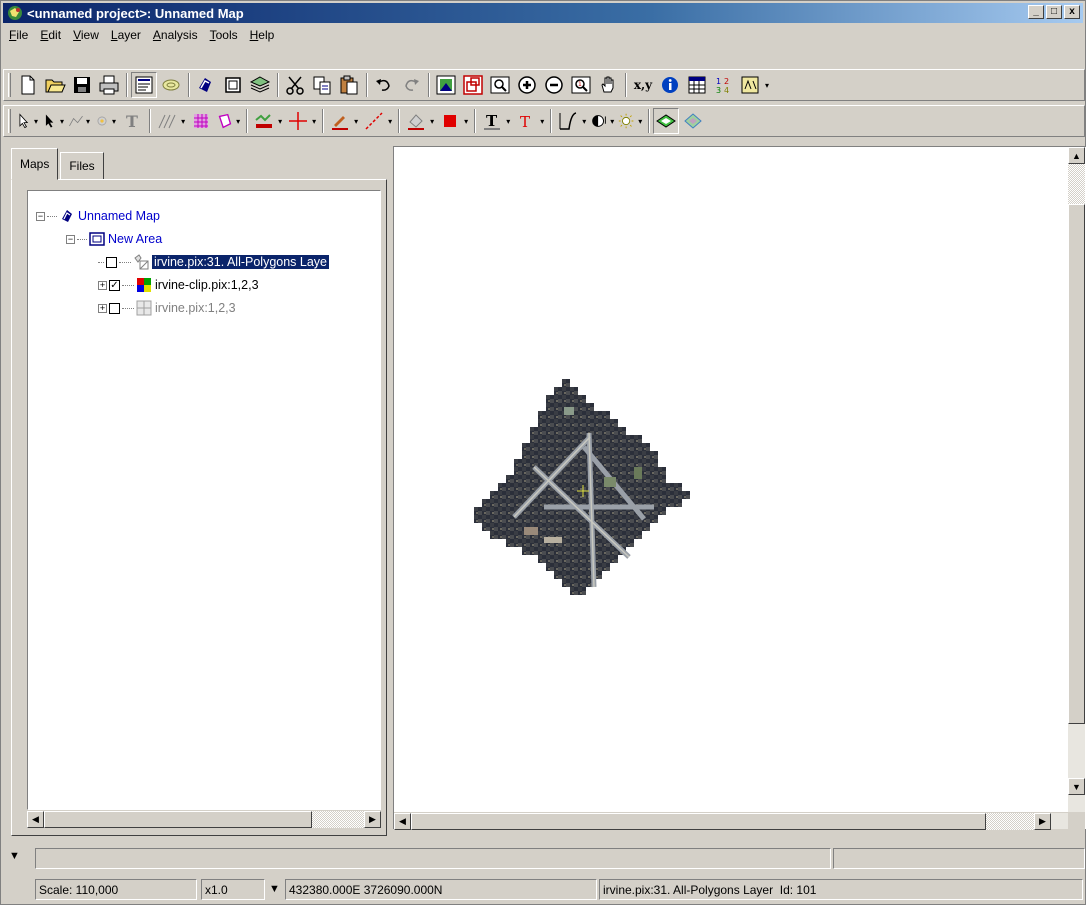 This screenshot has width=1086, height=905. I want to click on close-button: x, so click(1072, 12).